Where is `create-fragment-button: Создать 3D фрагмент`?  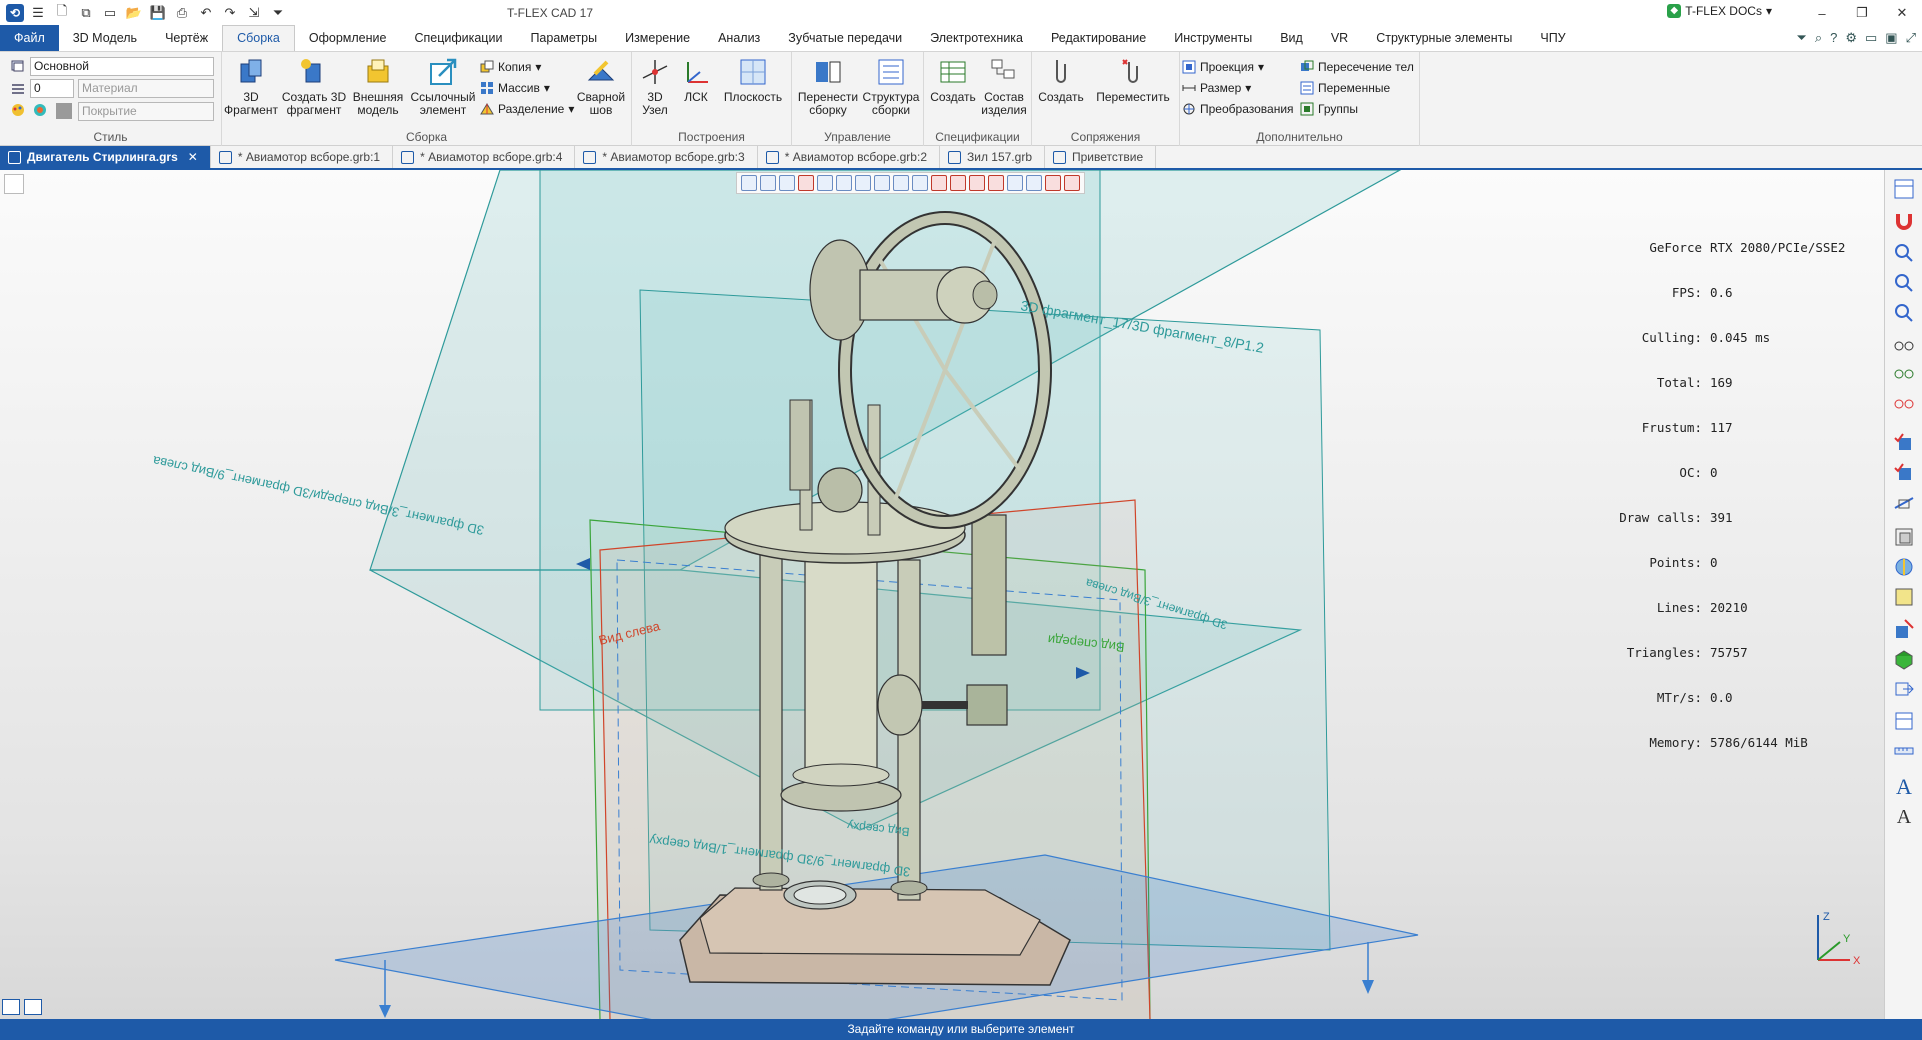 create-fragment-button: Создать 3D фрагмент is located at coordinates (314, 86).